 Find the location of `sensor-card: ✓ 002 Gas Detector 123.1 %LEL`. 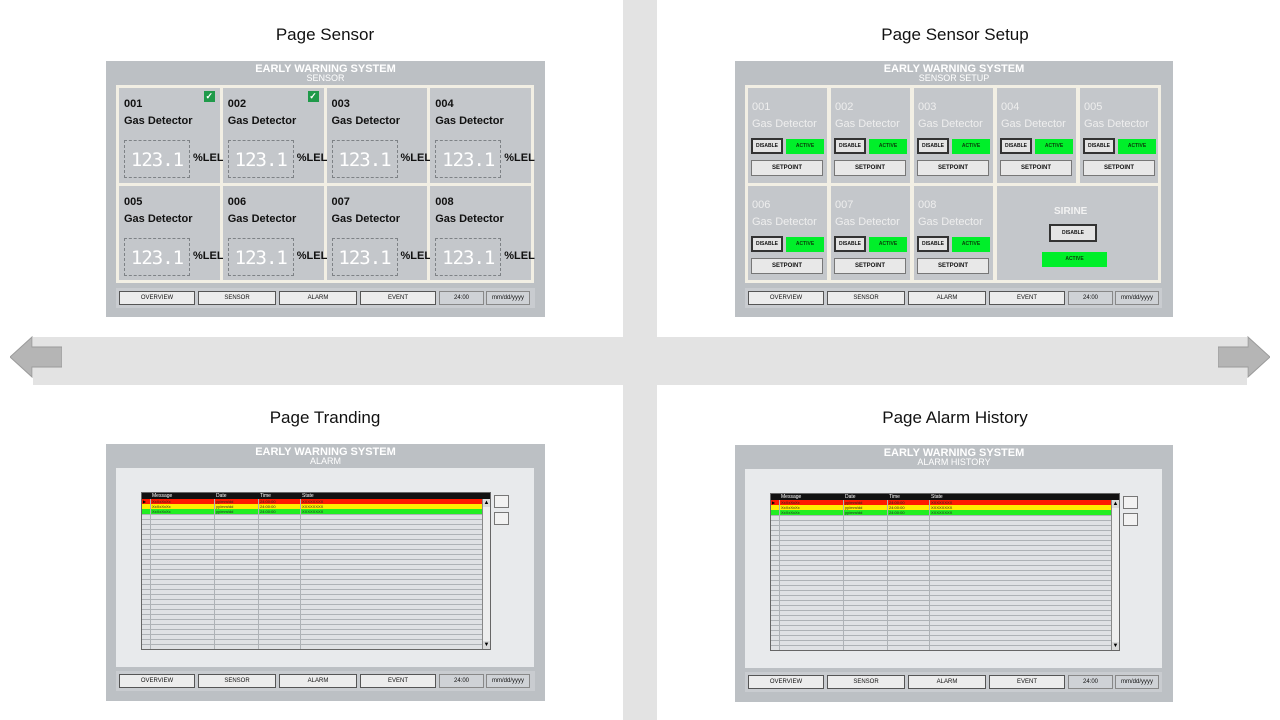

sensor-card: ✓ 002 Gas Detector 123.1 %LEL is located at coordinates (274, 135).